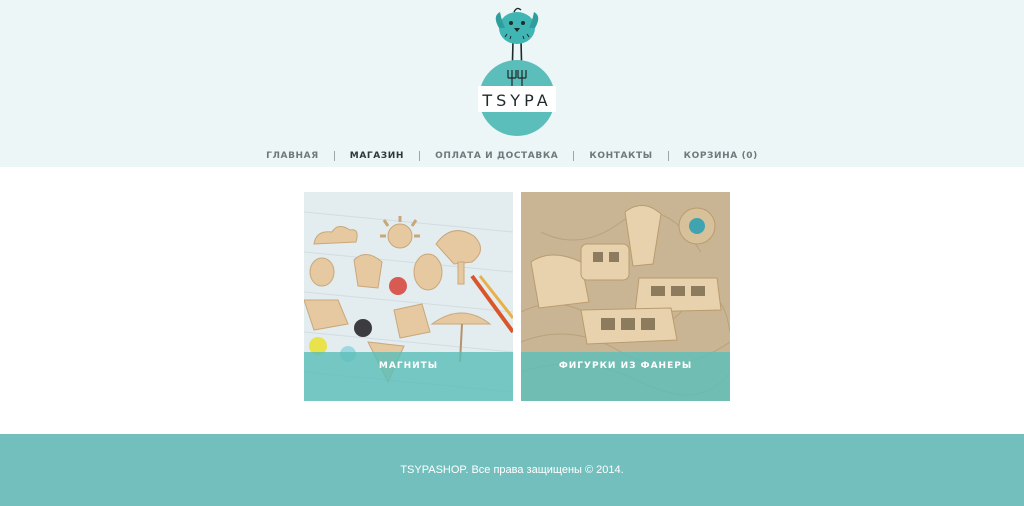 This screenshot has width=1024, height=506. Describe the element at coordinates (408, 376) in the screenshot. I see `category-label-band: МАГНИТЫ` at that location.